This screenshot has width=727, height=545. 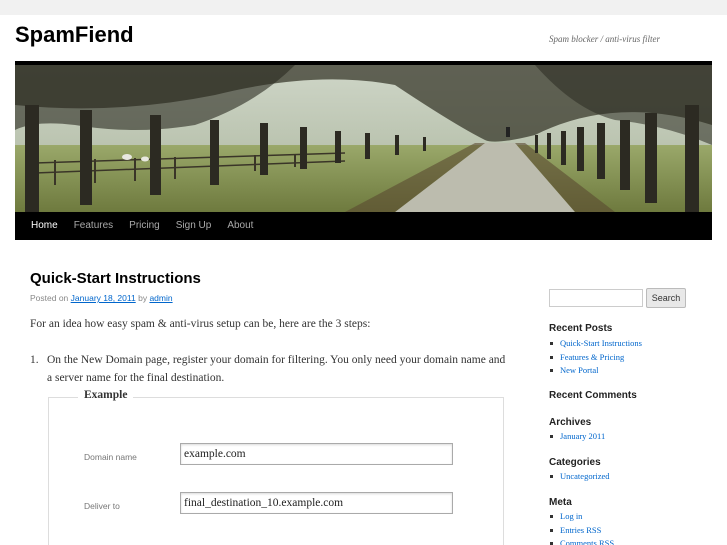 What do you see at coordinates (102, 506) in the screenshot?
I see `deliver-to-label: Deliver to` at bounding box center [102, 506].